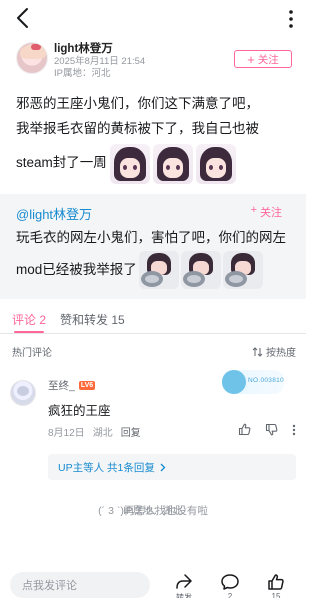 This screenshot has height=598, width=320. I want to click on top-bar, so click(153, 18).